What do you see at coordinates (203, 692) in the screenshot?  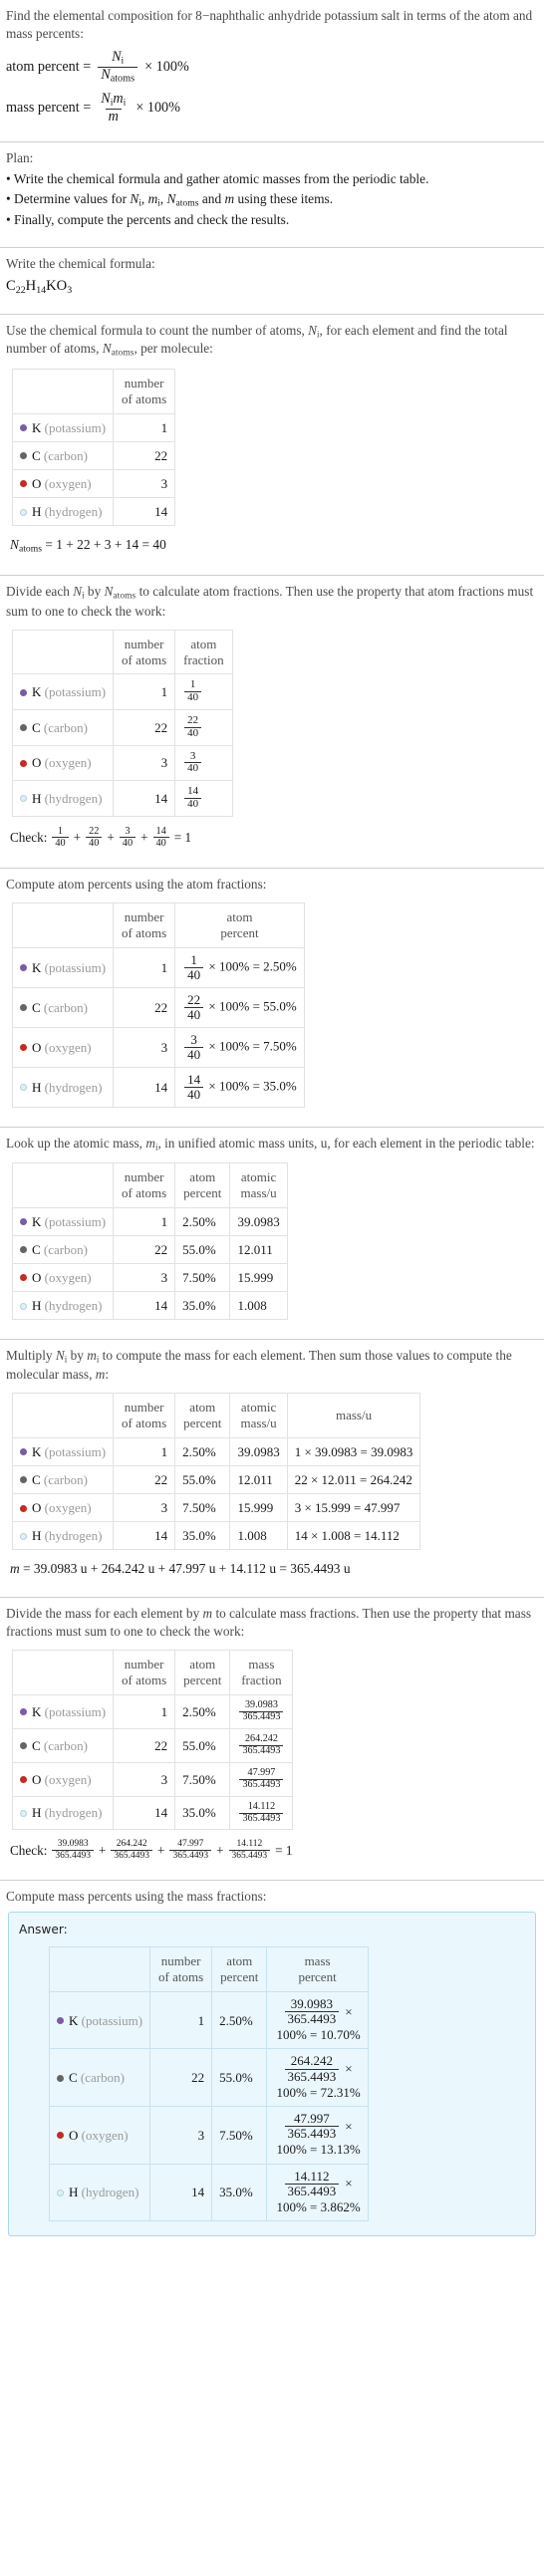 I see `fraction-K: 1 40` at bounding box center [203, 692].